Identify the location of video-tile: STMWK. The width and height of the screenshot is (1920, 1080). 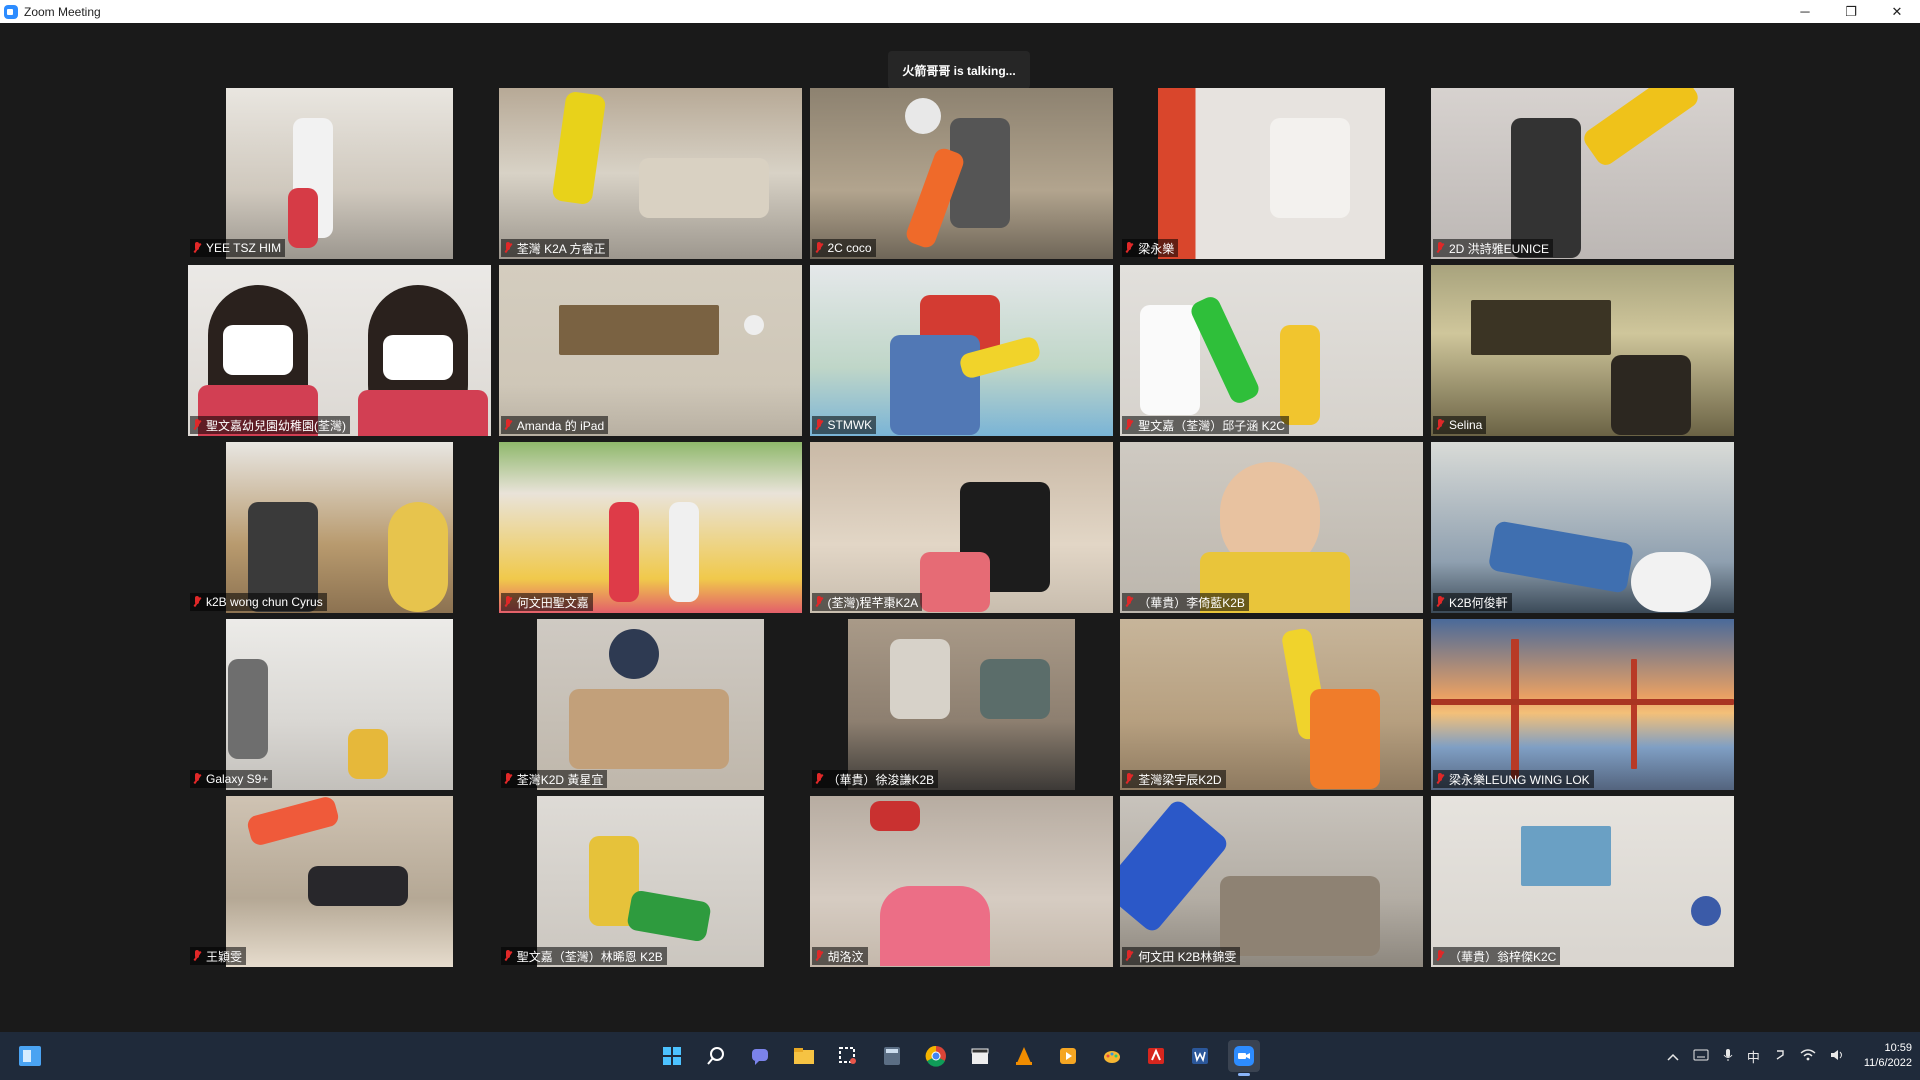
(961, 350).